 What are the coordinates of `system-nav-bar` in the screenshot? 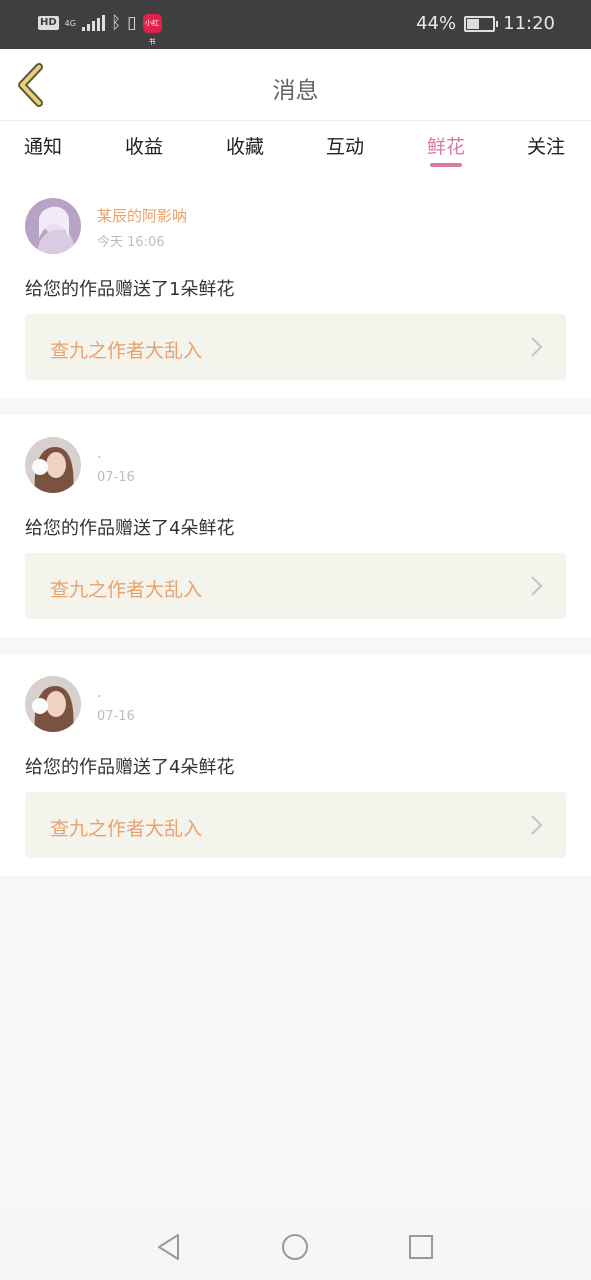 It's located at (295, 1246).